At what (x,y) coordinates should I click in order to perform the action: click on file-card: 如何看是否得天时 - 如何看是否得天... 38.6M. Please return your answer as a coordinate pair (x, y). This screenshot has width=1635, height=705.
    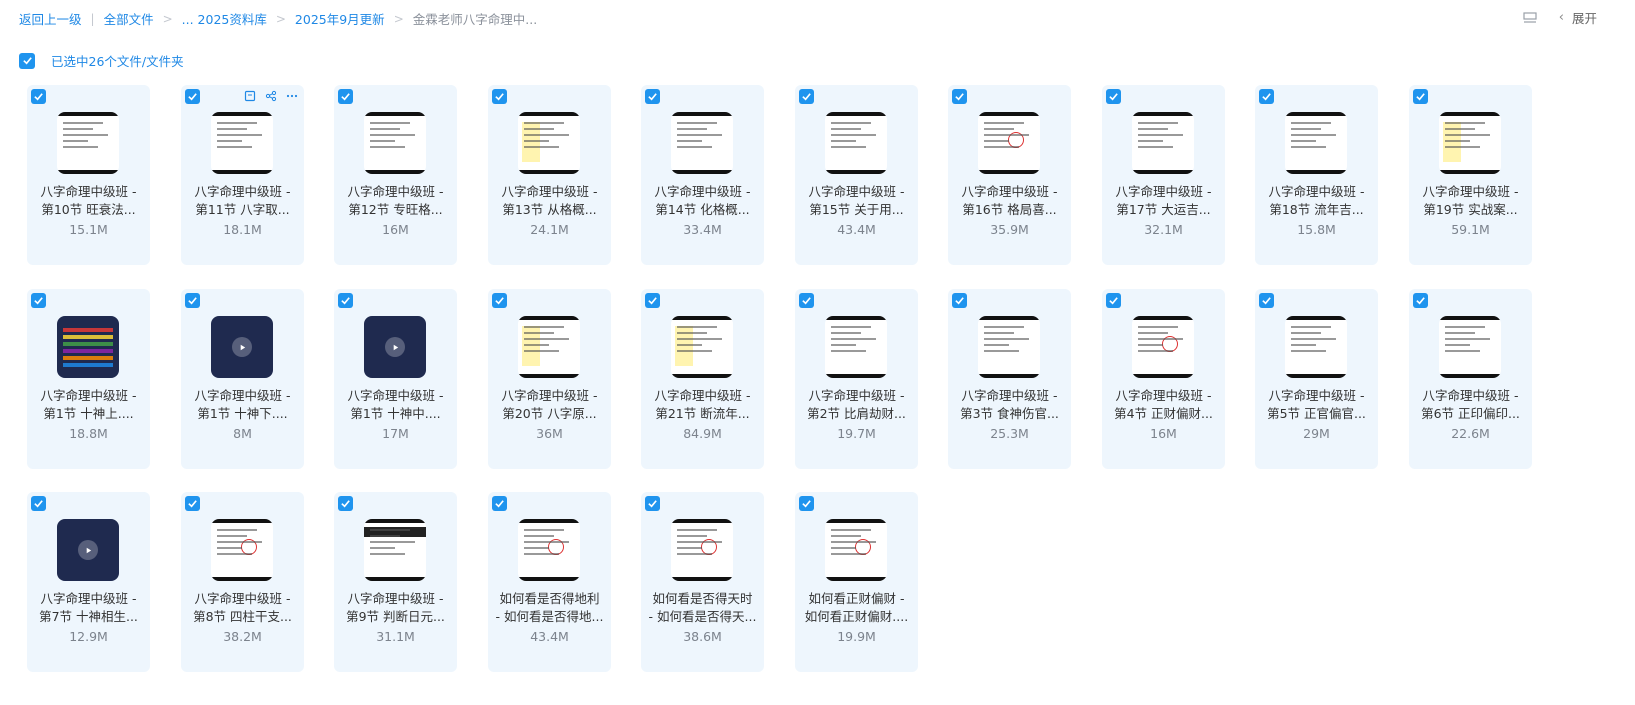
    Looking at the image, I should click on (702, 582).